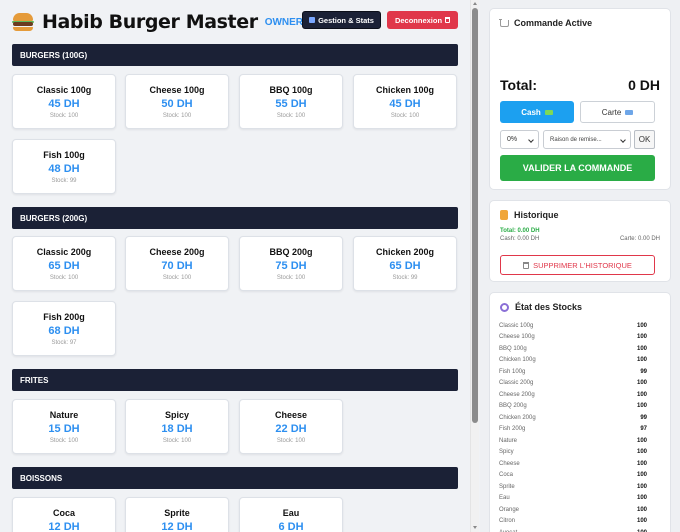  Describe the element at coordinates (526, 265) in the screenshot. I see `trash-icon` at that location.